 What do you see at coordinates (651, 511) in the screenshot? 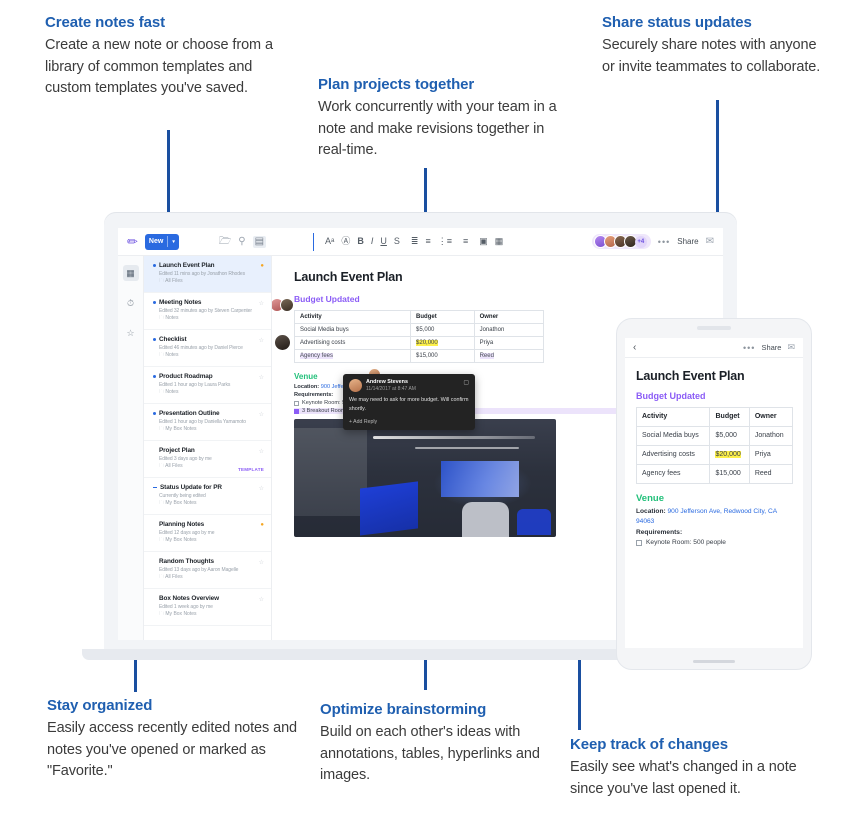
I see `location-label: Location:` at bounding box center [651, 511].